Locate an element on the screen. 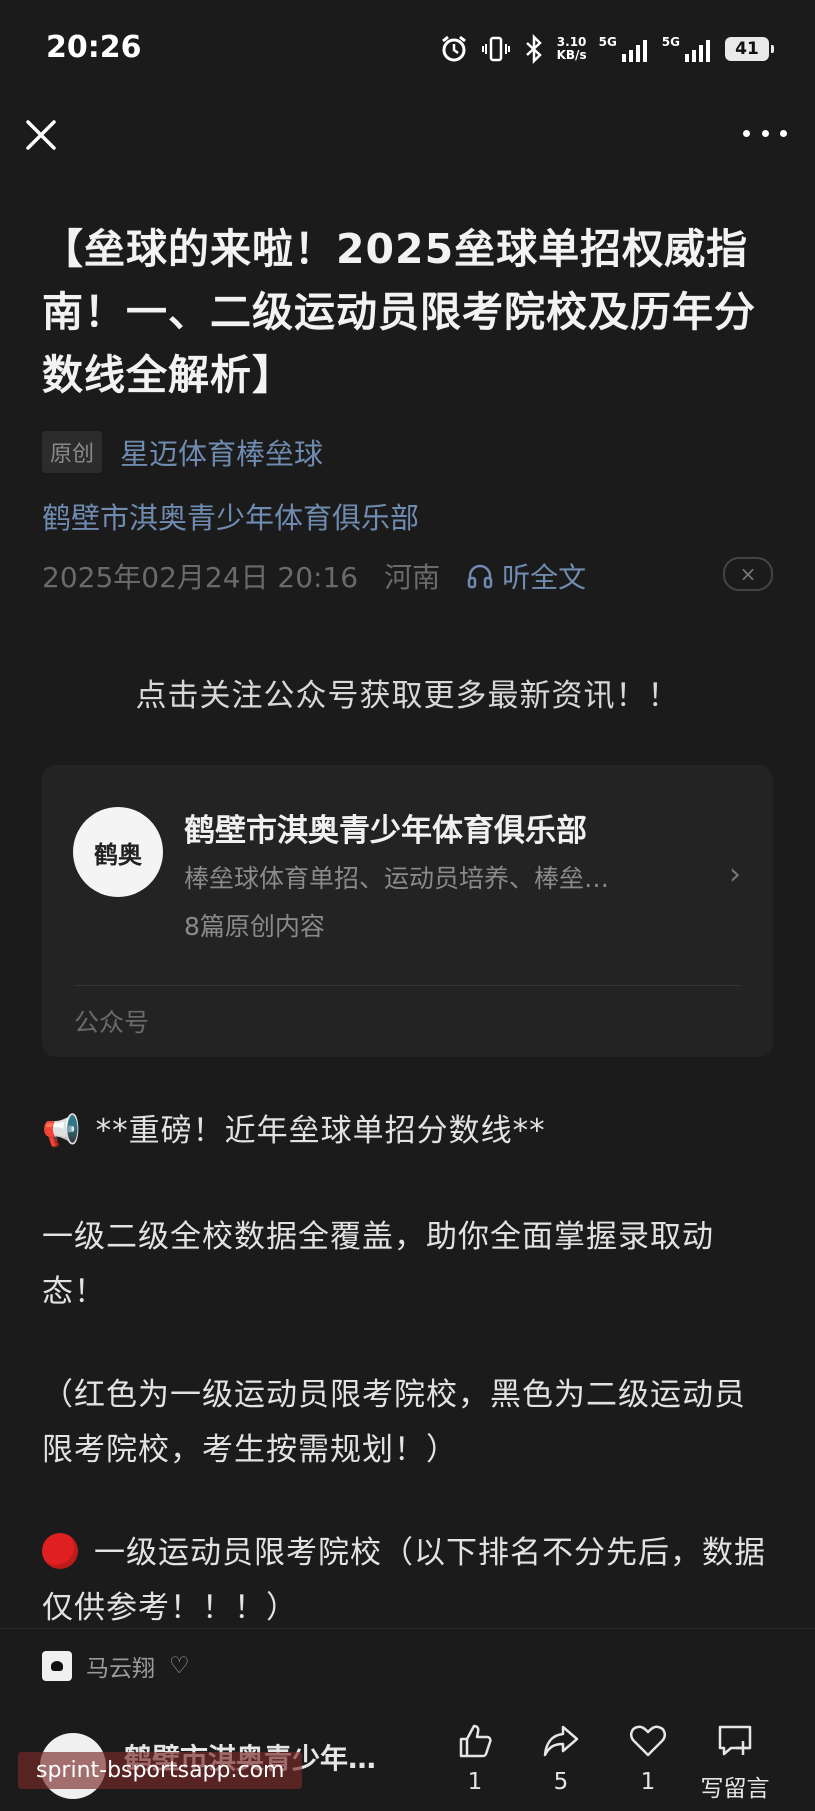 This screenshot has height=1811, width=815. body-heading-text: **重磅！近年垒球单招分数线** is located at coordinates (320, 1131).